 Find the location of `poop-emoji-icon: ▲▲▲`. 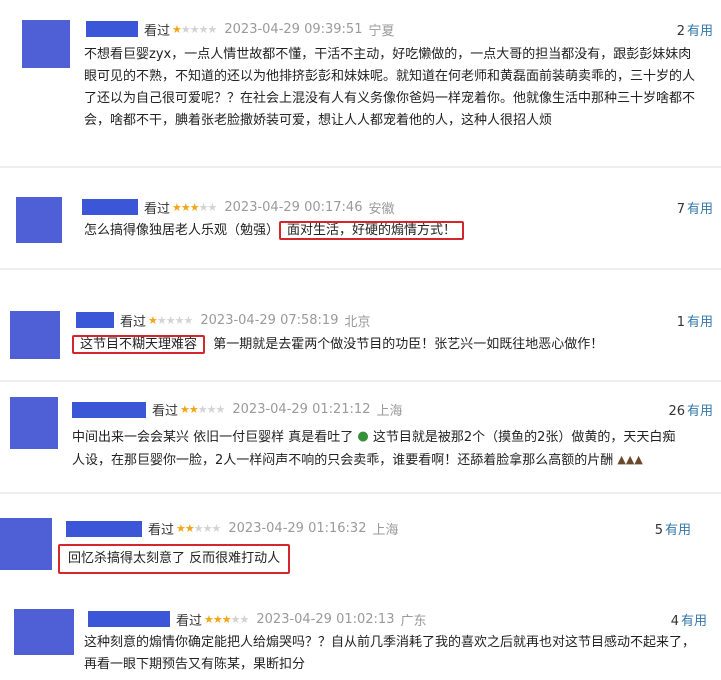

poop-emoji-icon: ▲▲▲ is located at coordinates (630, 459).